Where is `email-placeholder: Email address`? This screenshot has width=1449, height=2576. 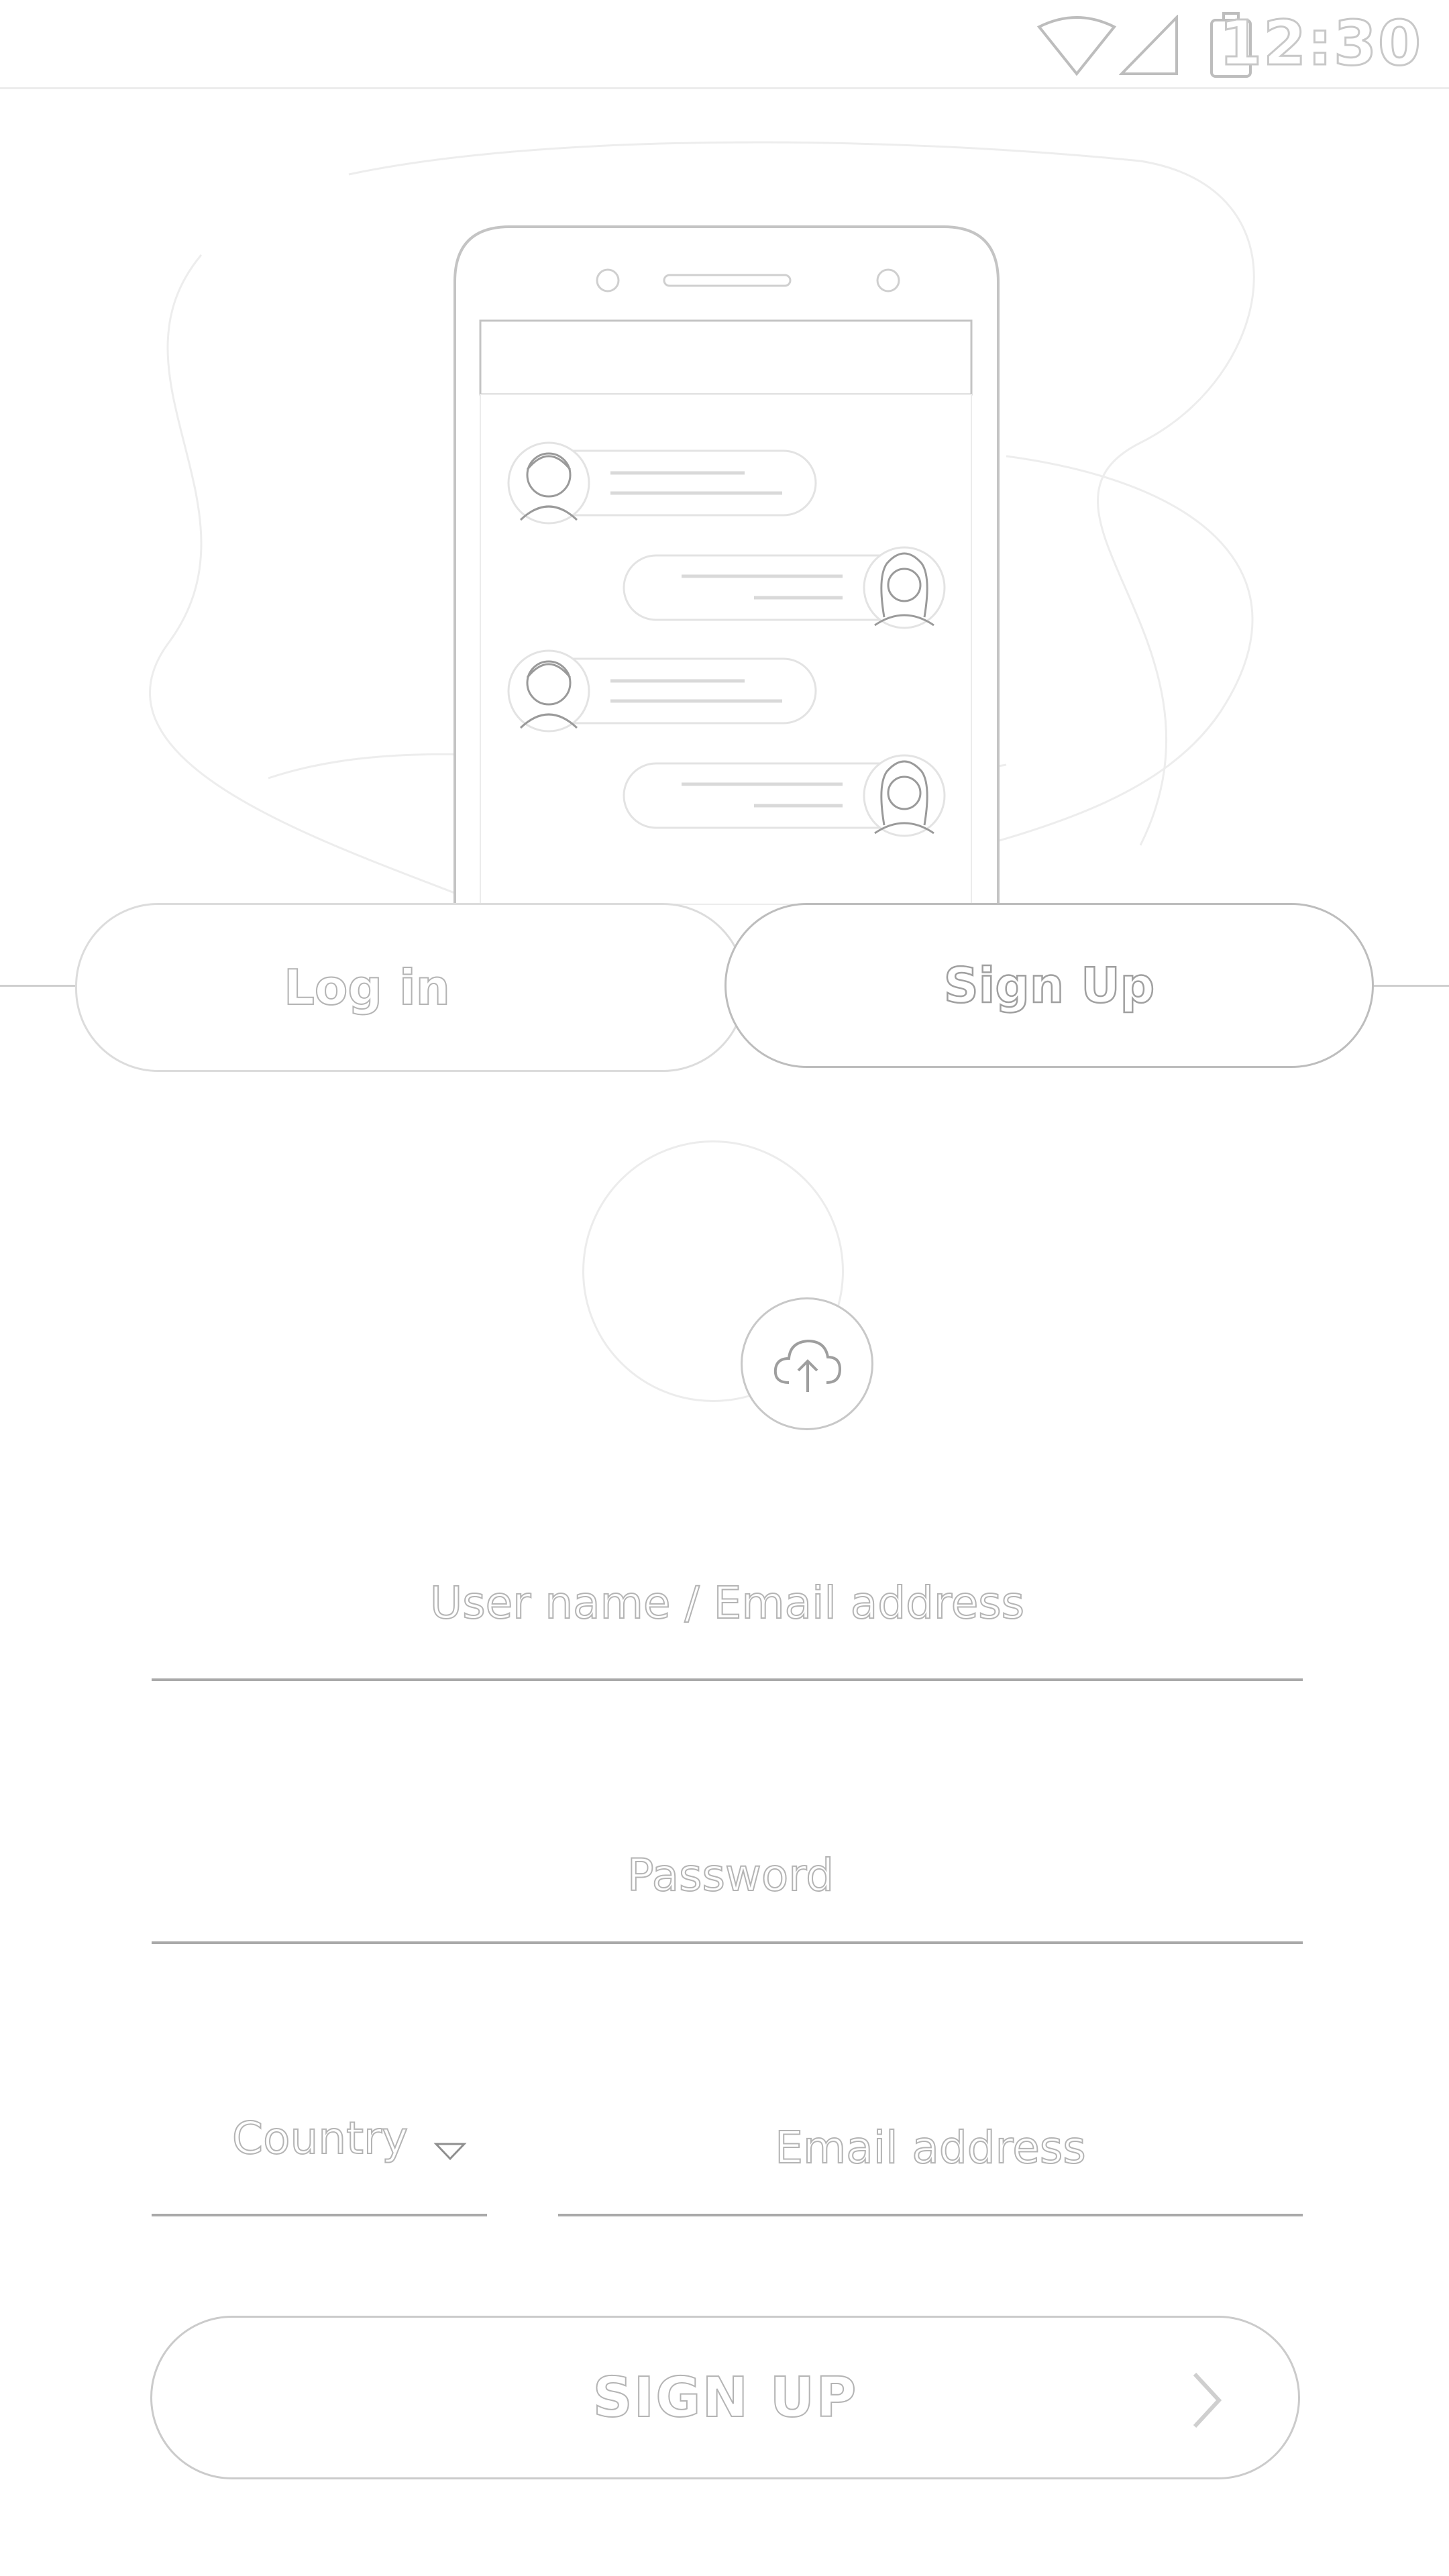
email-placeholder: Email address is located at coordinates (930, 2147).